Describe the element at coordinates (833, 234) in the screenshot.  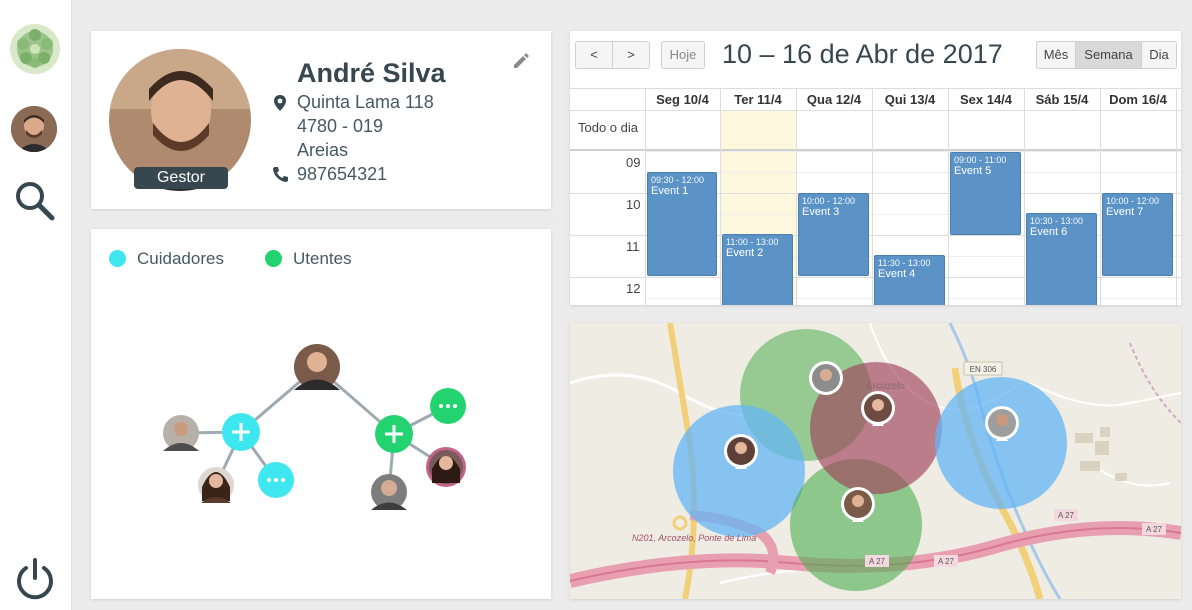
I see `calendar-event: 10:00 - 12:00 Event 3` at that location.